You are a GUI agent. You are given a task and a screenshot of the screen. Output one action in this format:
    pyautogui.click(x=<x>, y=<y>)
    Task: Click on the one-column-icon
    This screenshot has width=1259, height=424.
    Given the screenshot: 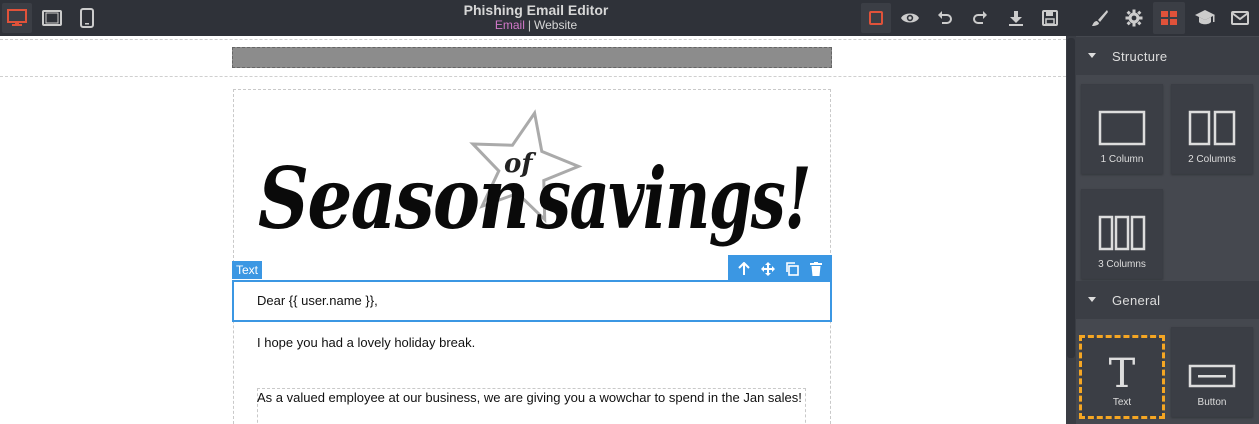 What is the action you would take?
    pyautogui.click(x=1122, y=128)
    